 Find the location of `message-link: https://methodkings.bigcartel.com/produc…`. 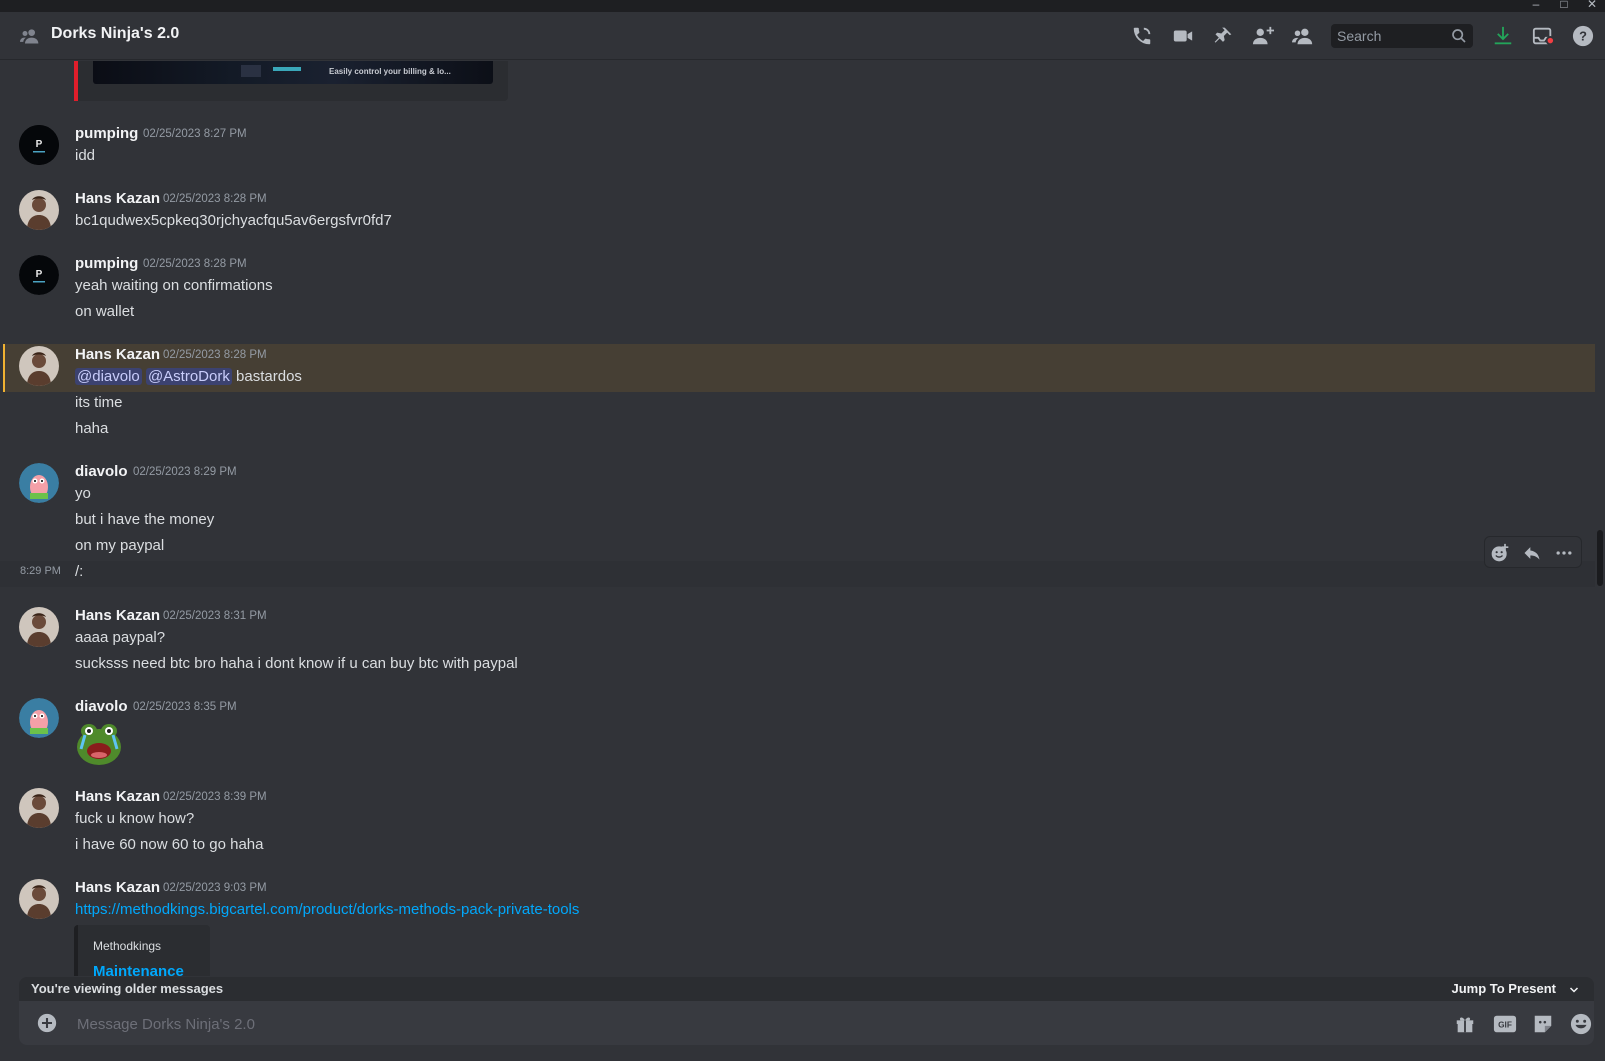

message-link: https://methodkings.bigcartel.com/produc… is located at coordinates (327, 909).